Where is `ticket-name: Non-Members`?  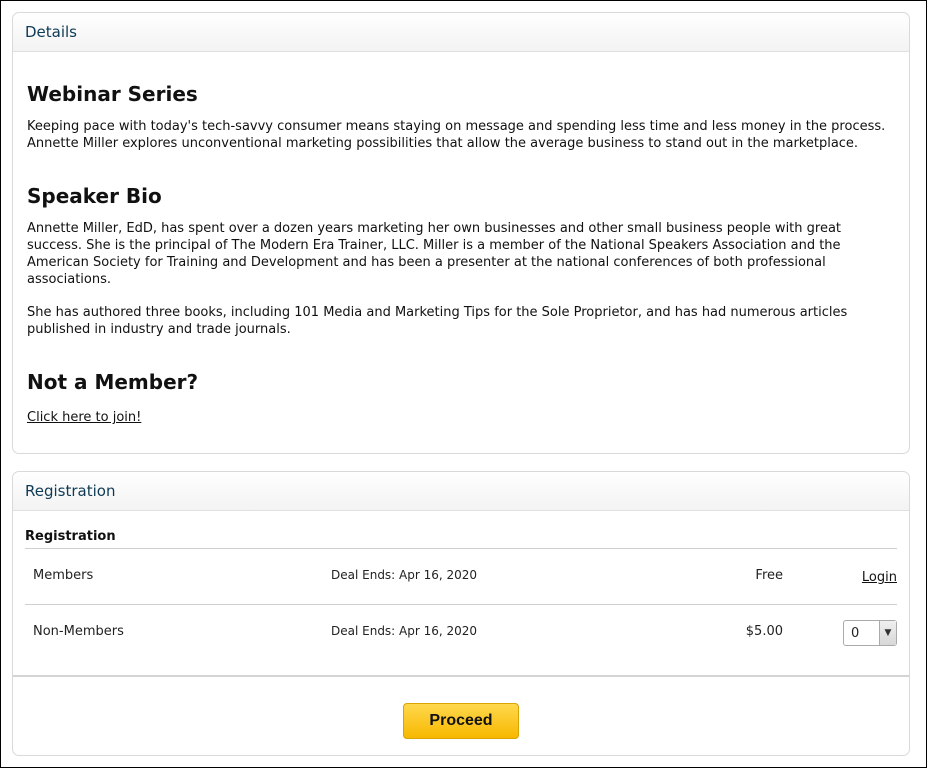
ticket-name: Non-Members is located at coordinates (78, 631).